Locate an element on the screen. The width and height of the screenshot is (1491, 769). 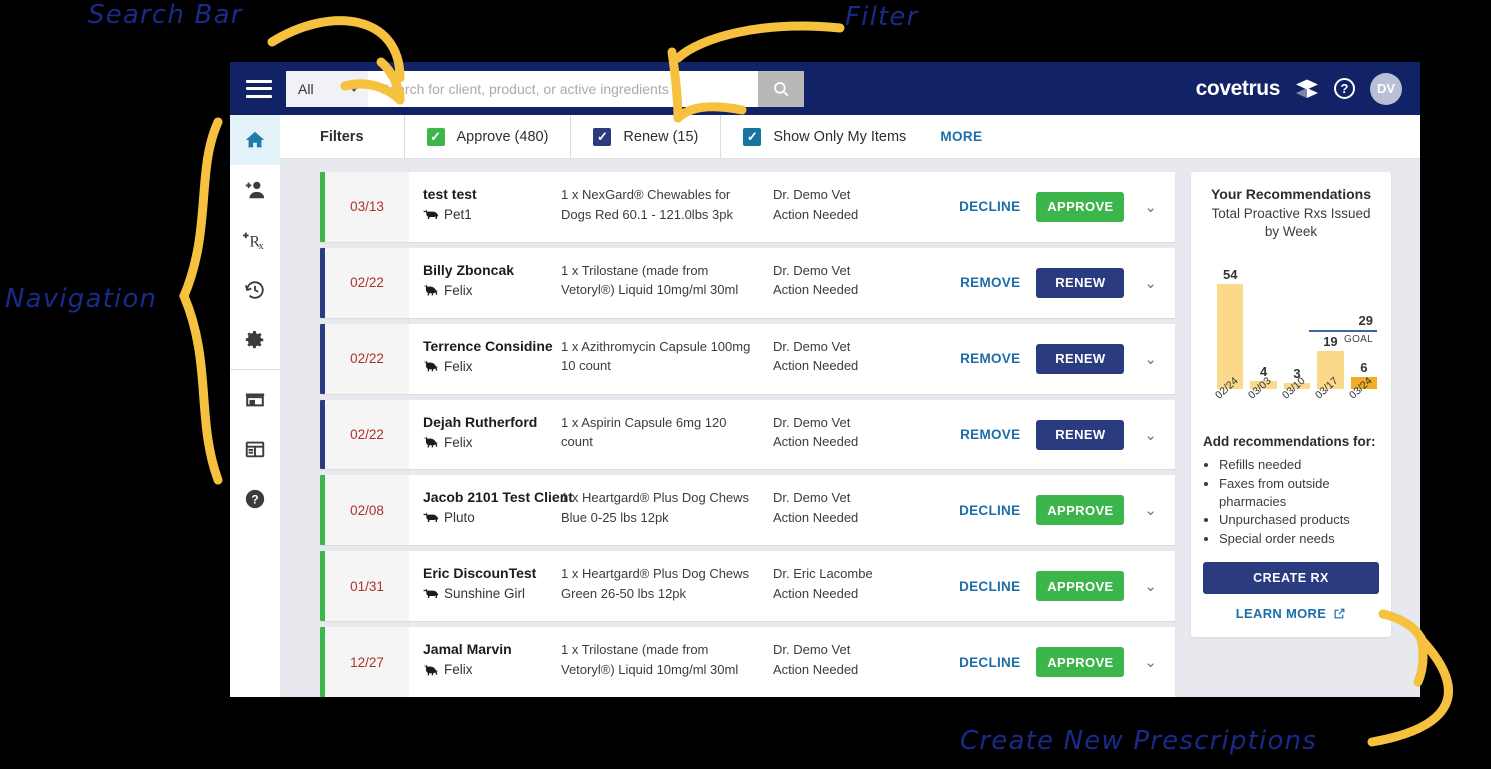
chart-bar-value: 54 is located at coordinates (1230, 275).